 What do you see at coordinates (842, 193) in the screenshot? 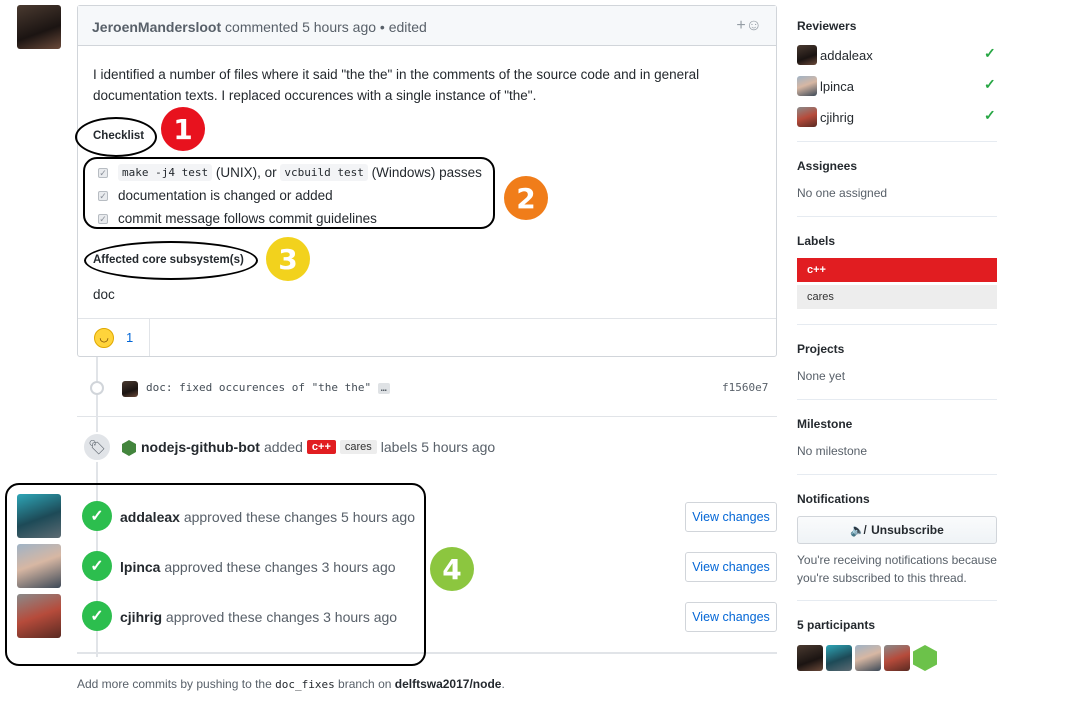
I see `assignees-value: No one assigned` at bounding box center [842, 193].